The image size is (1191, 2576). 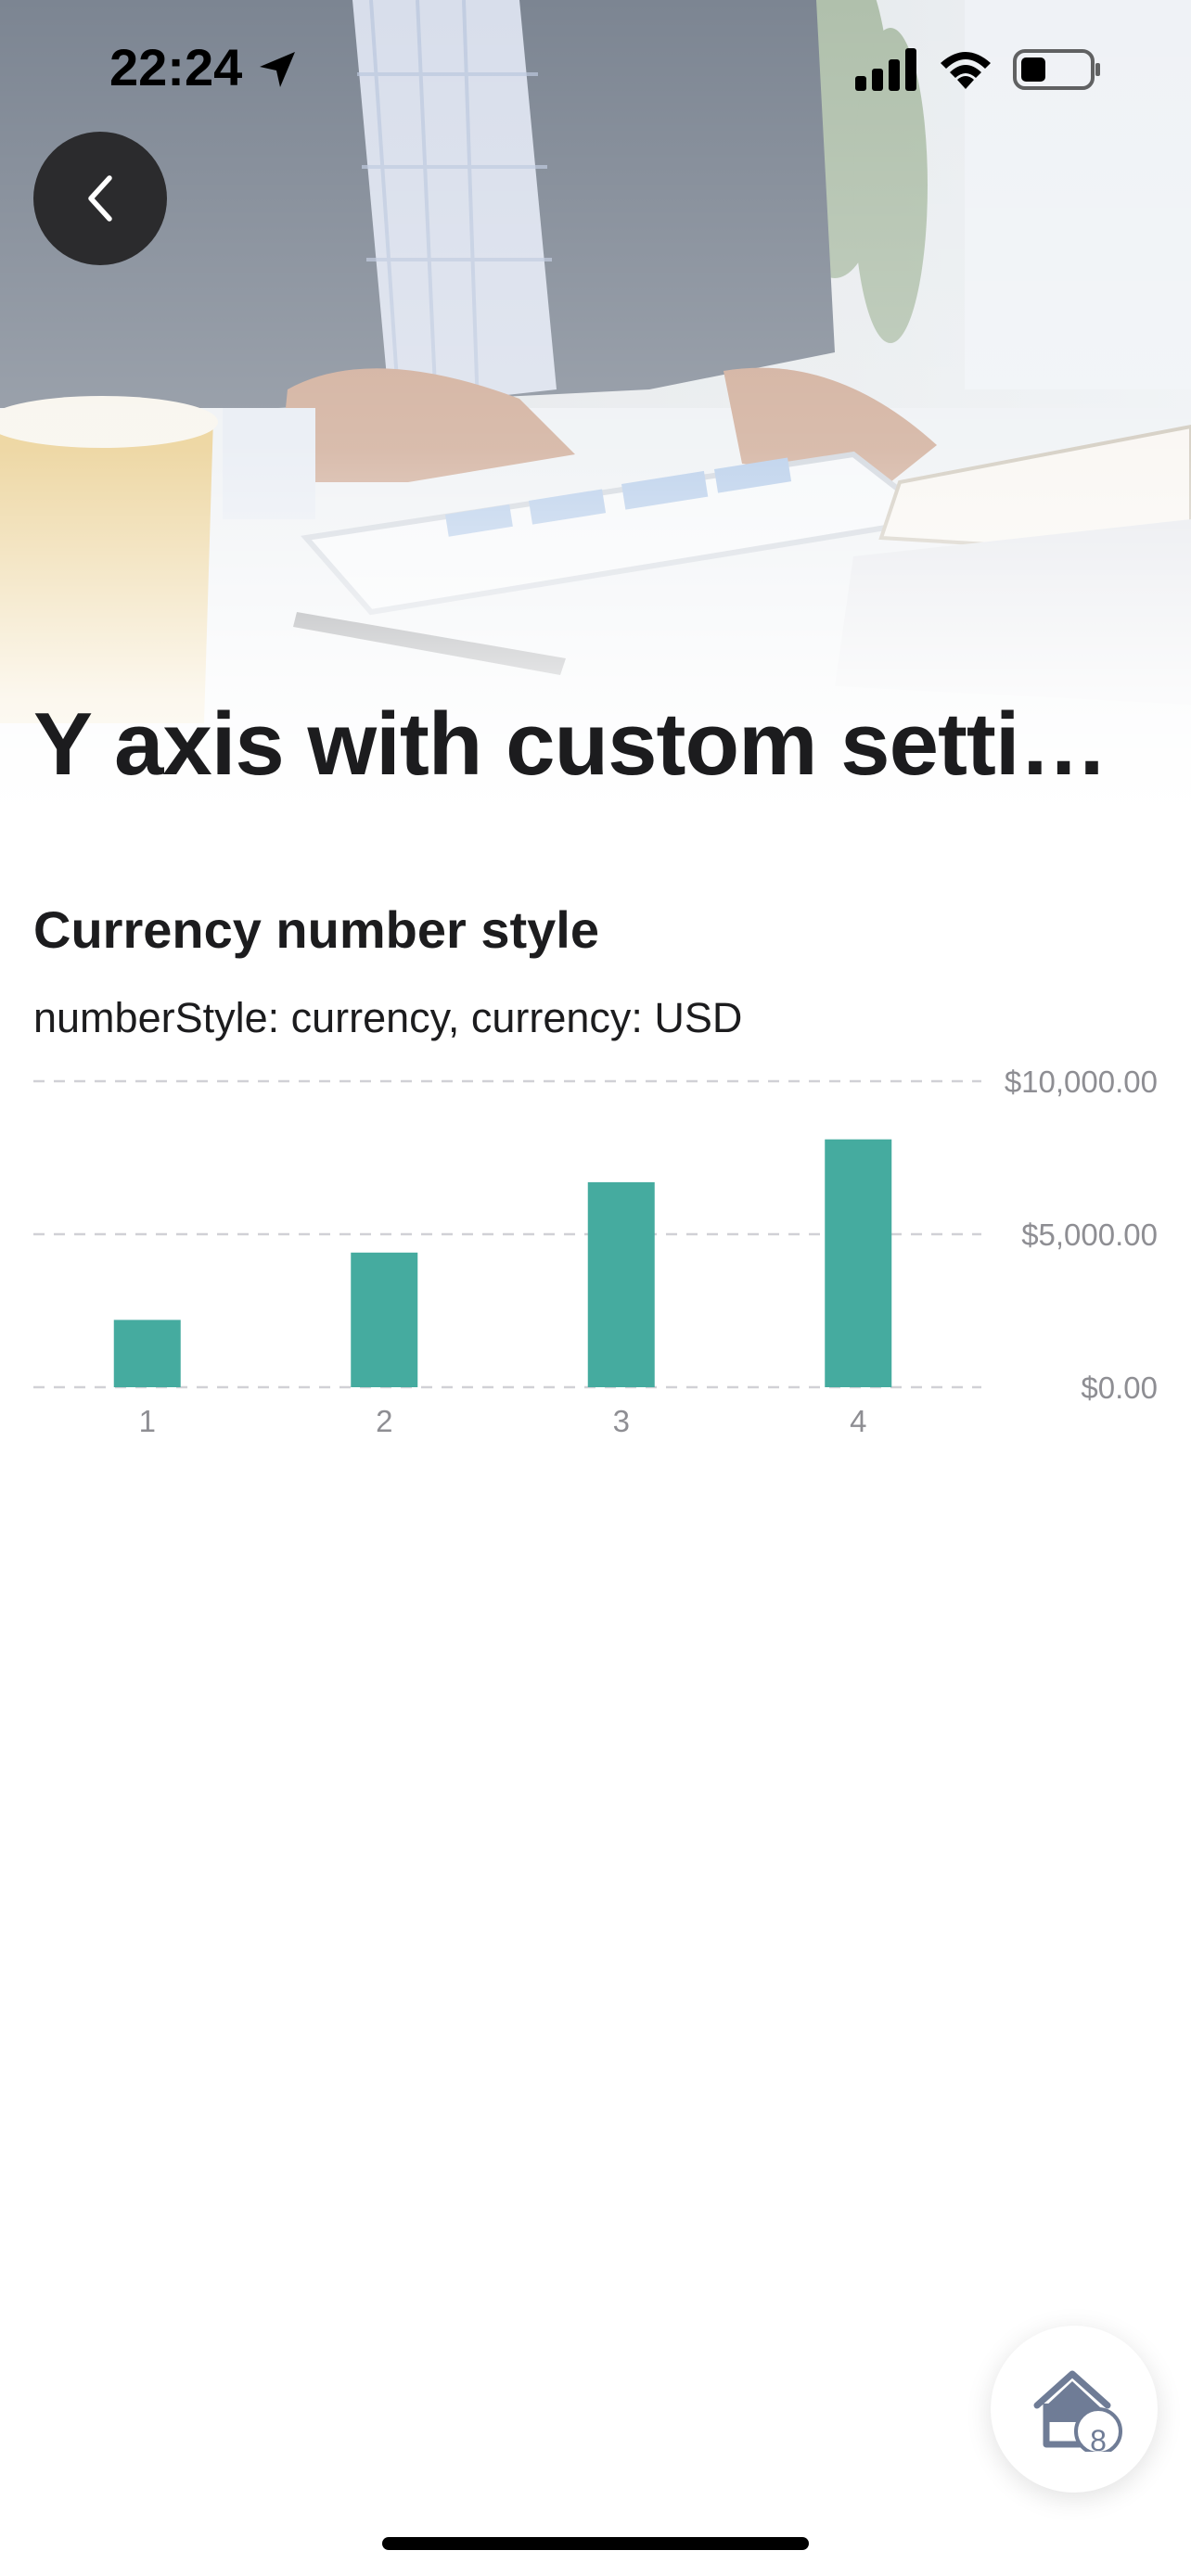 What do you see at coordinates (1056, 69) in the screenshot?
I see `battery-icon` at bounding box center [1056, 69].